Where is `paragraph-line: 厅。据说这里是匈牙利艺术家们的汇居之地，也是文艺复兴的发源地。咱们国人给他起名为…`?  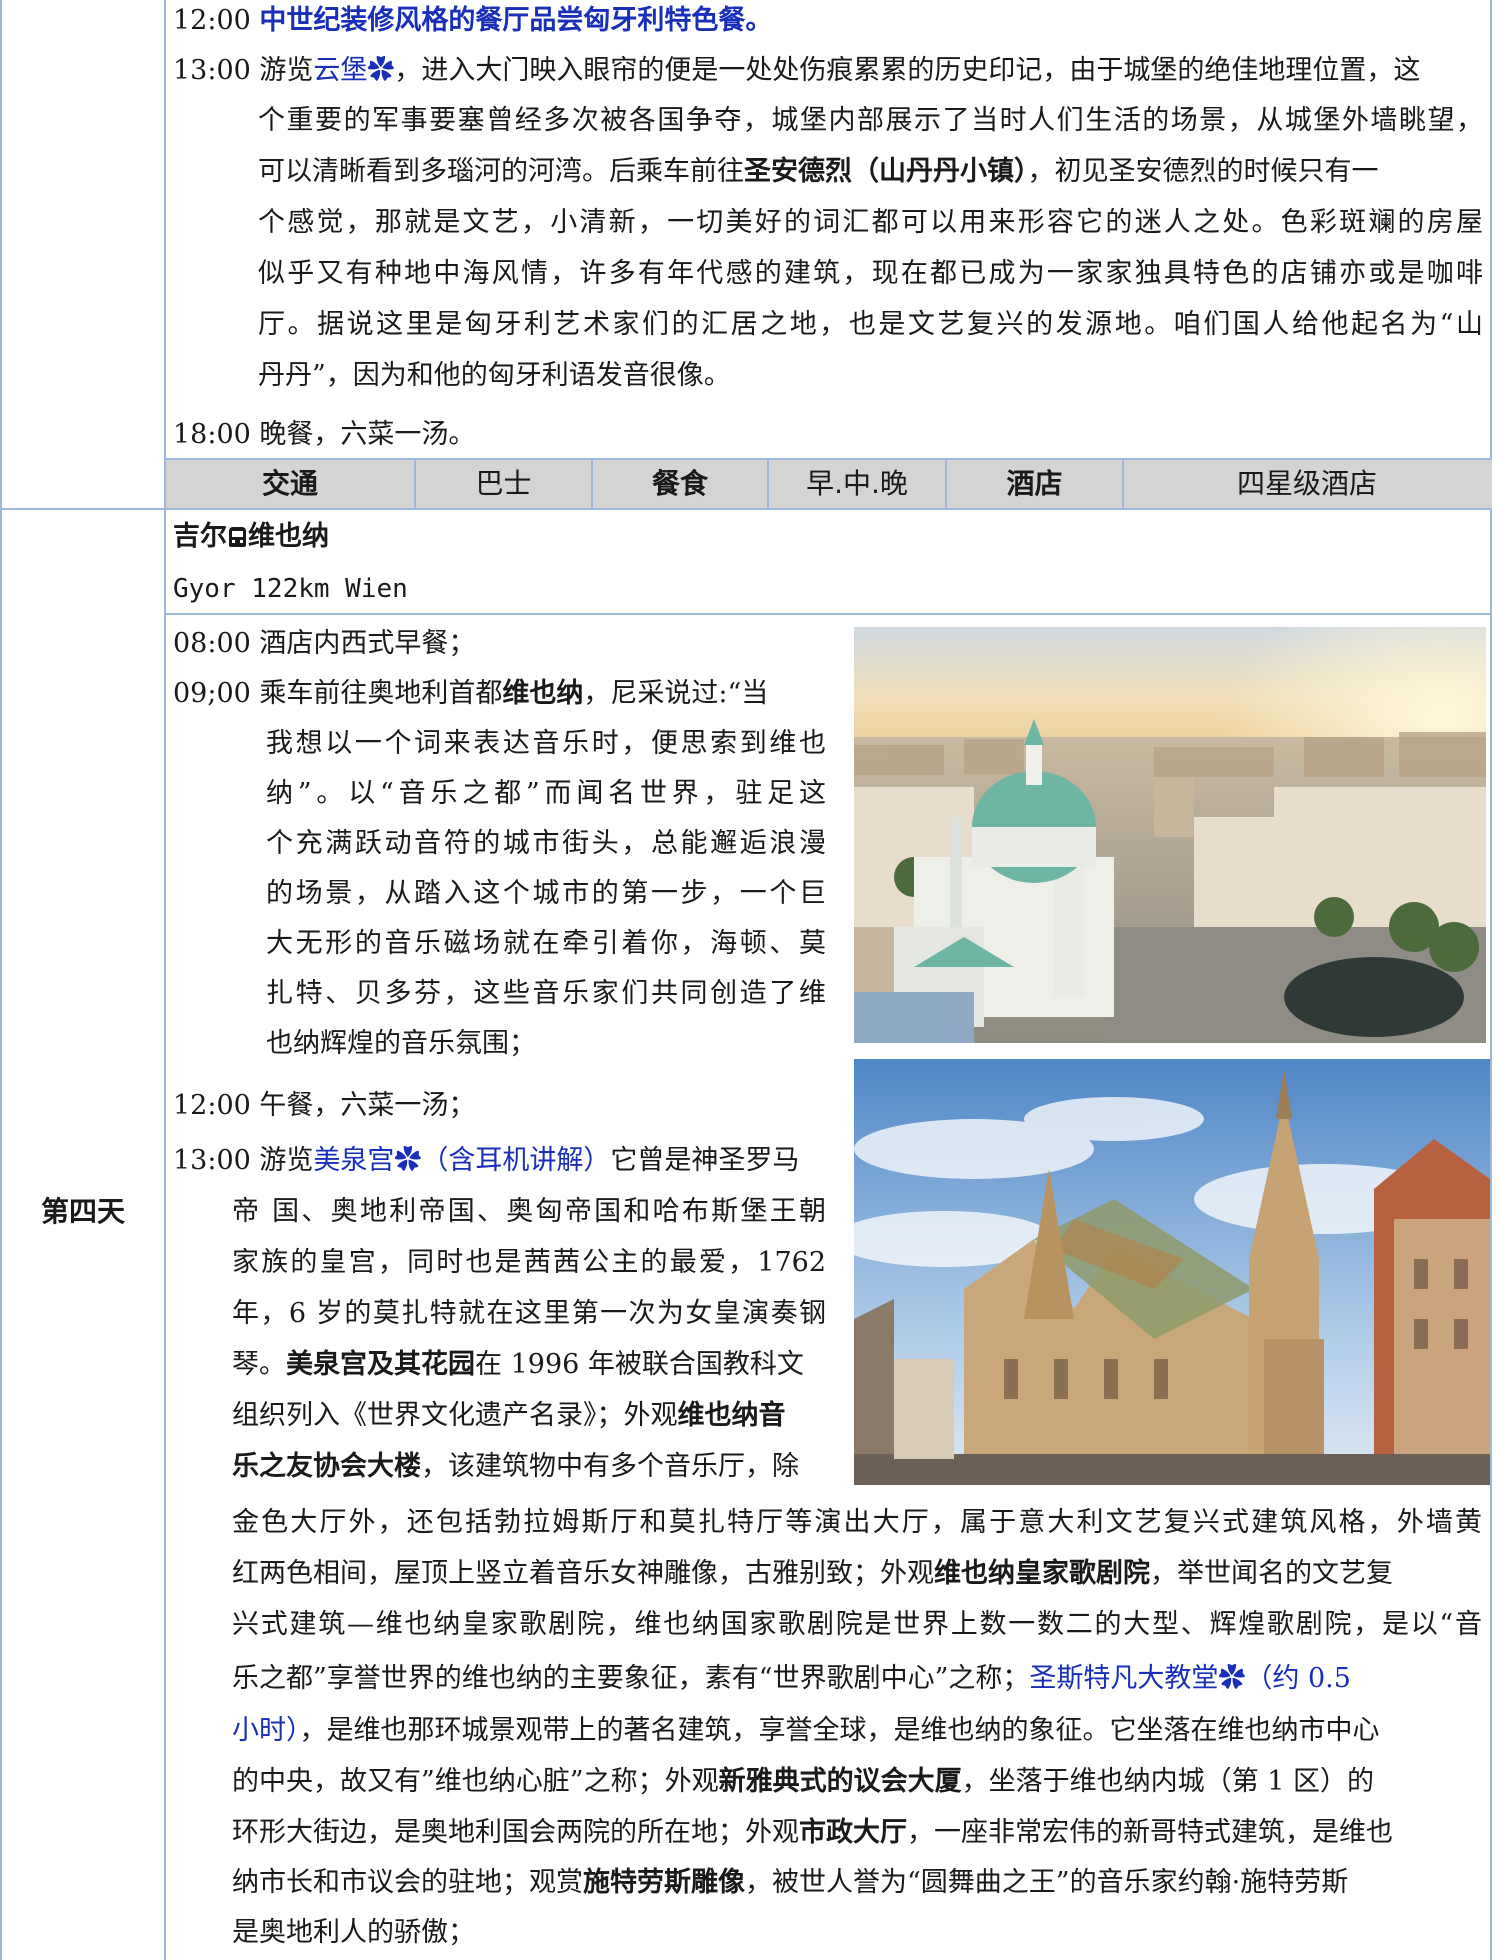 paragraph-line: 厅。据说这里是匈牙利艺术家们的汇居之地，也是文艺复兴的发源地。咱们国人给他起名为… is located at coordinates (870, 324).